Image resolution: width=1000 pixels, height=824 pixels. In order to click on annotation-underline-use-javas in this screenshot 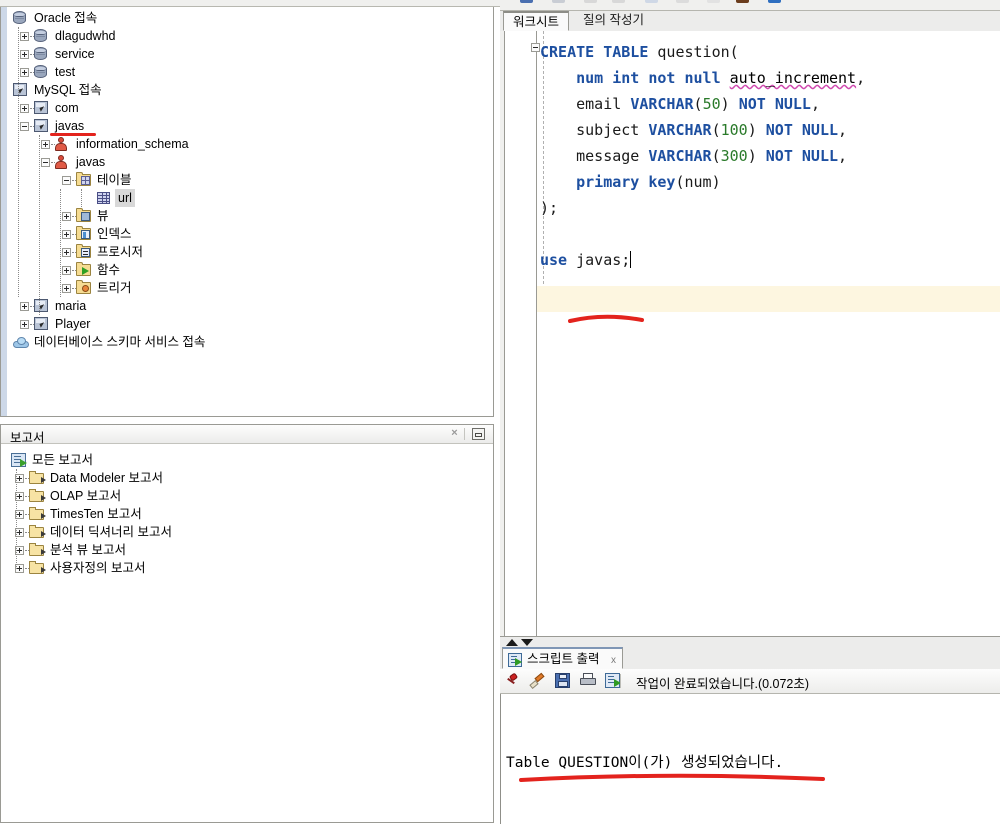, I will do `click(606, 318)`.